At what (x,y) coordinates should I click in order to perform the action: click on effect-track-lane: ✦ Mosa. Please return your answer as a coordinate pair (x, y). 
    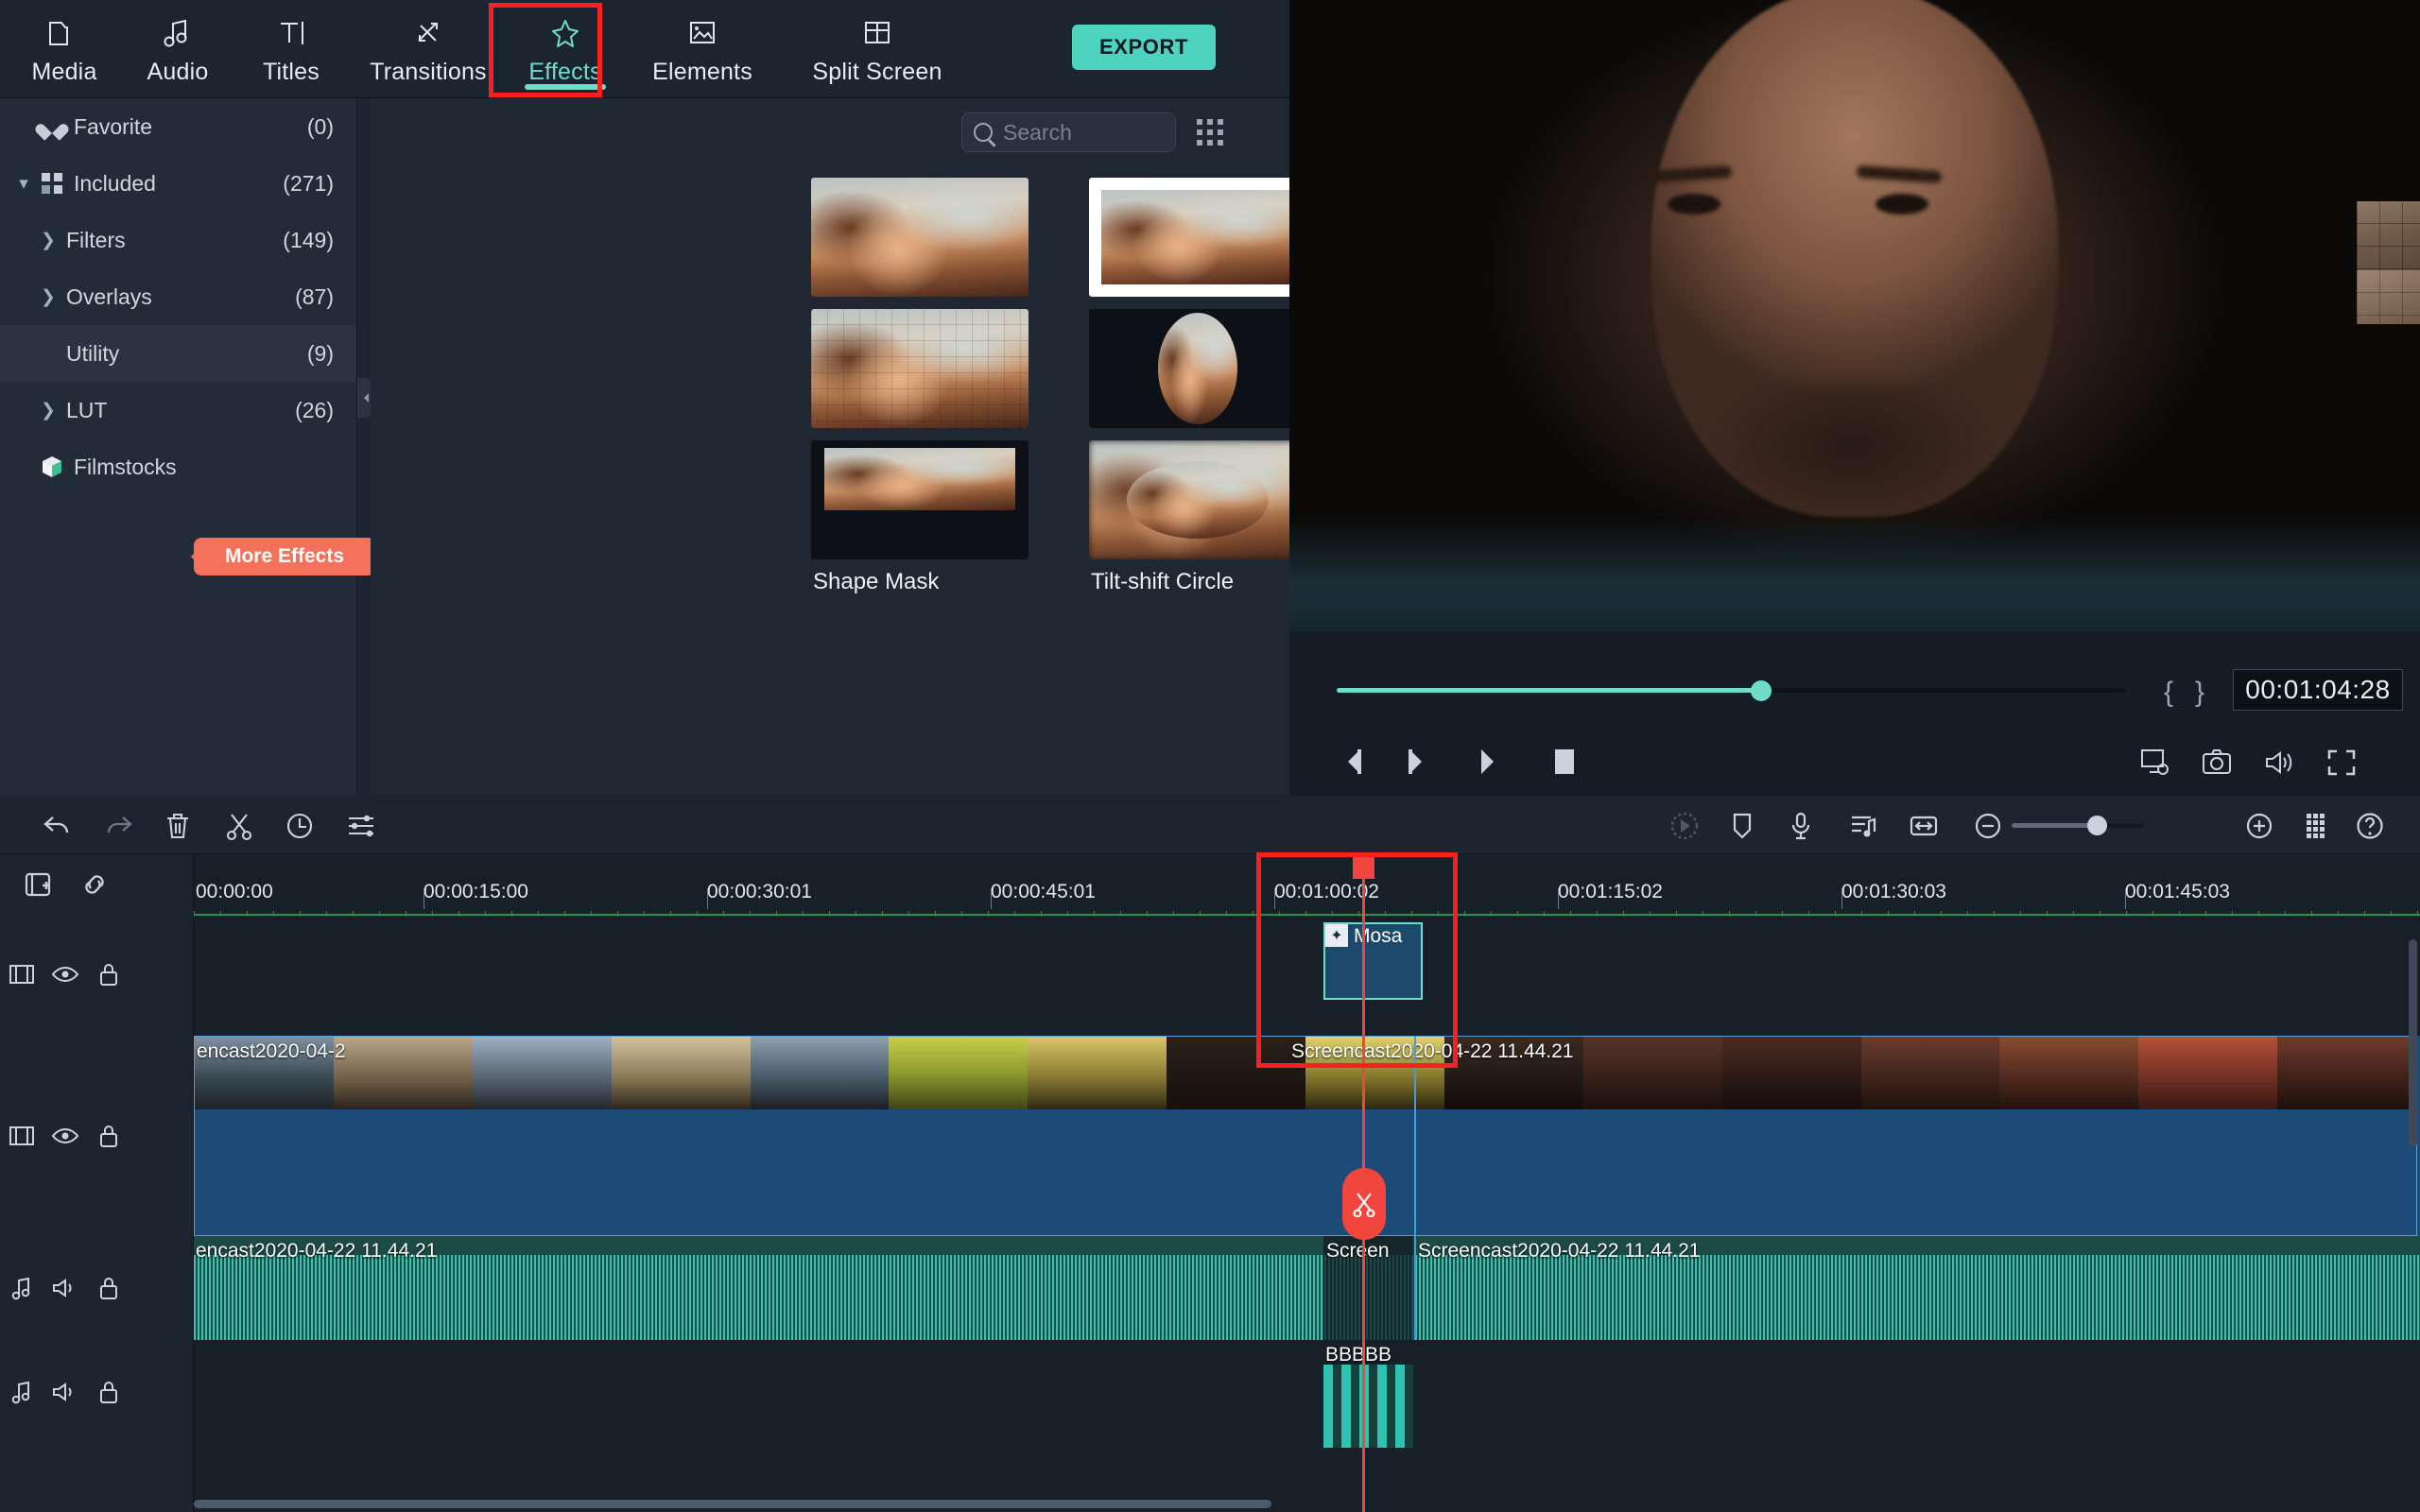
    Looking at the image, I should click on (1307, 977).